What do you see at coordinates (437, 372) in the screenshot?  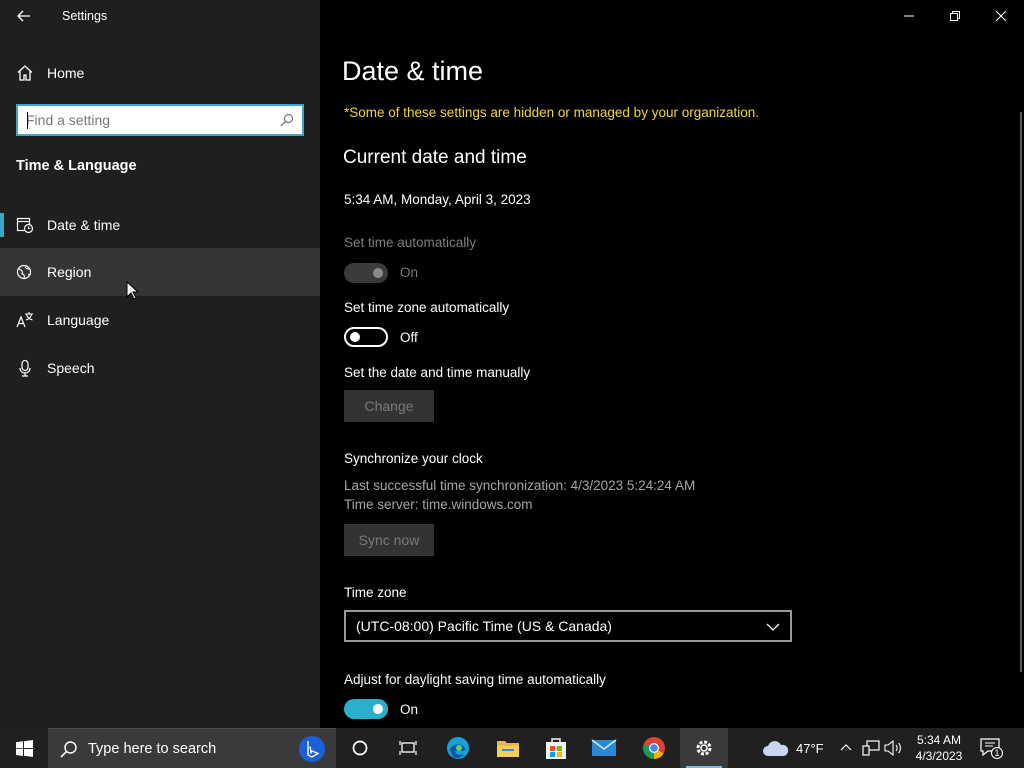 I see `manual-datetime-label: Set the date and time manually` at bounding box center [437, 372].